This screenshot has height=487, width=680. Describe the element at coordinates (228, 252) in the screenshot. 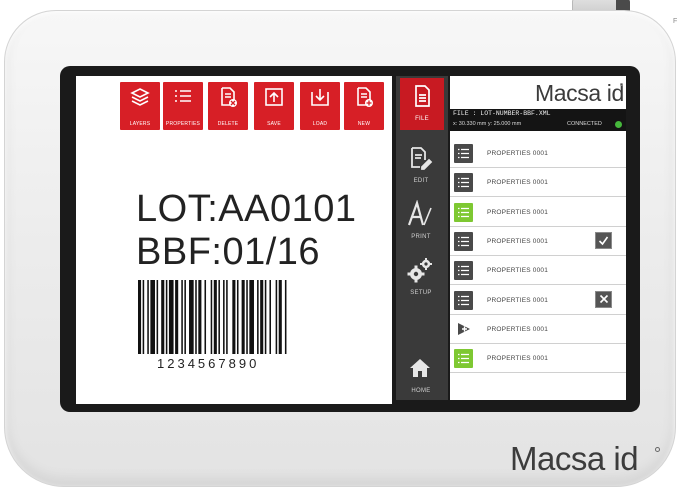

I see `label-text-bbf: BBF:01/16` at that location.